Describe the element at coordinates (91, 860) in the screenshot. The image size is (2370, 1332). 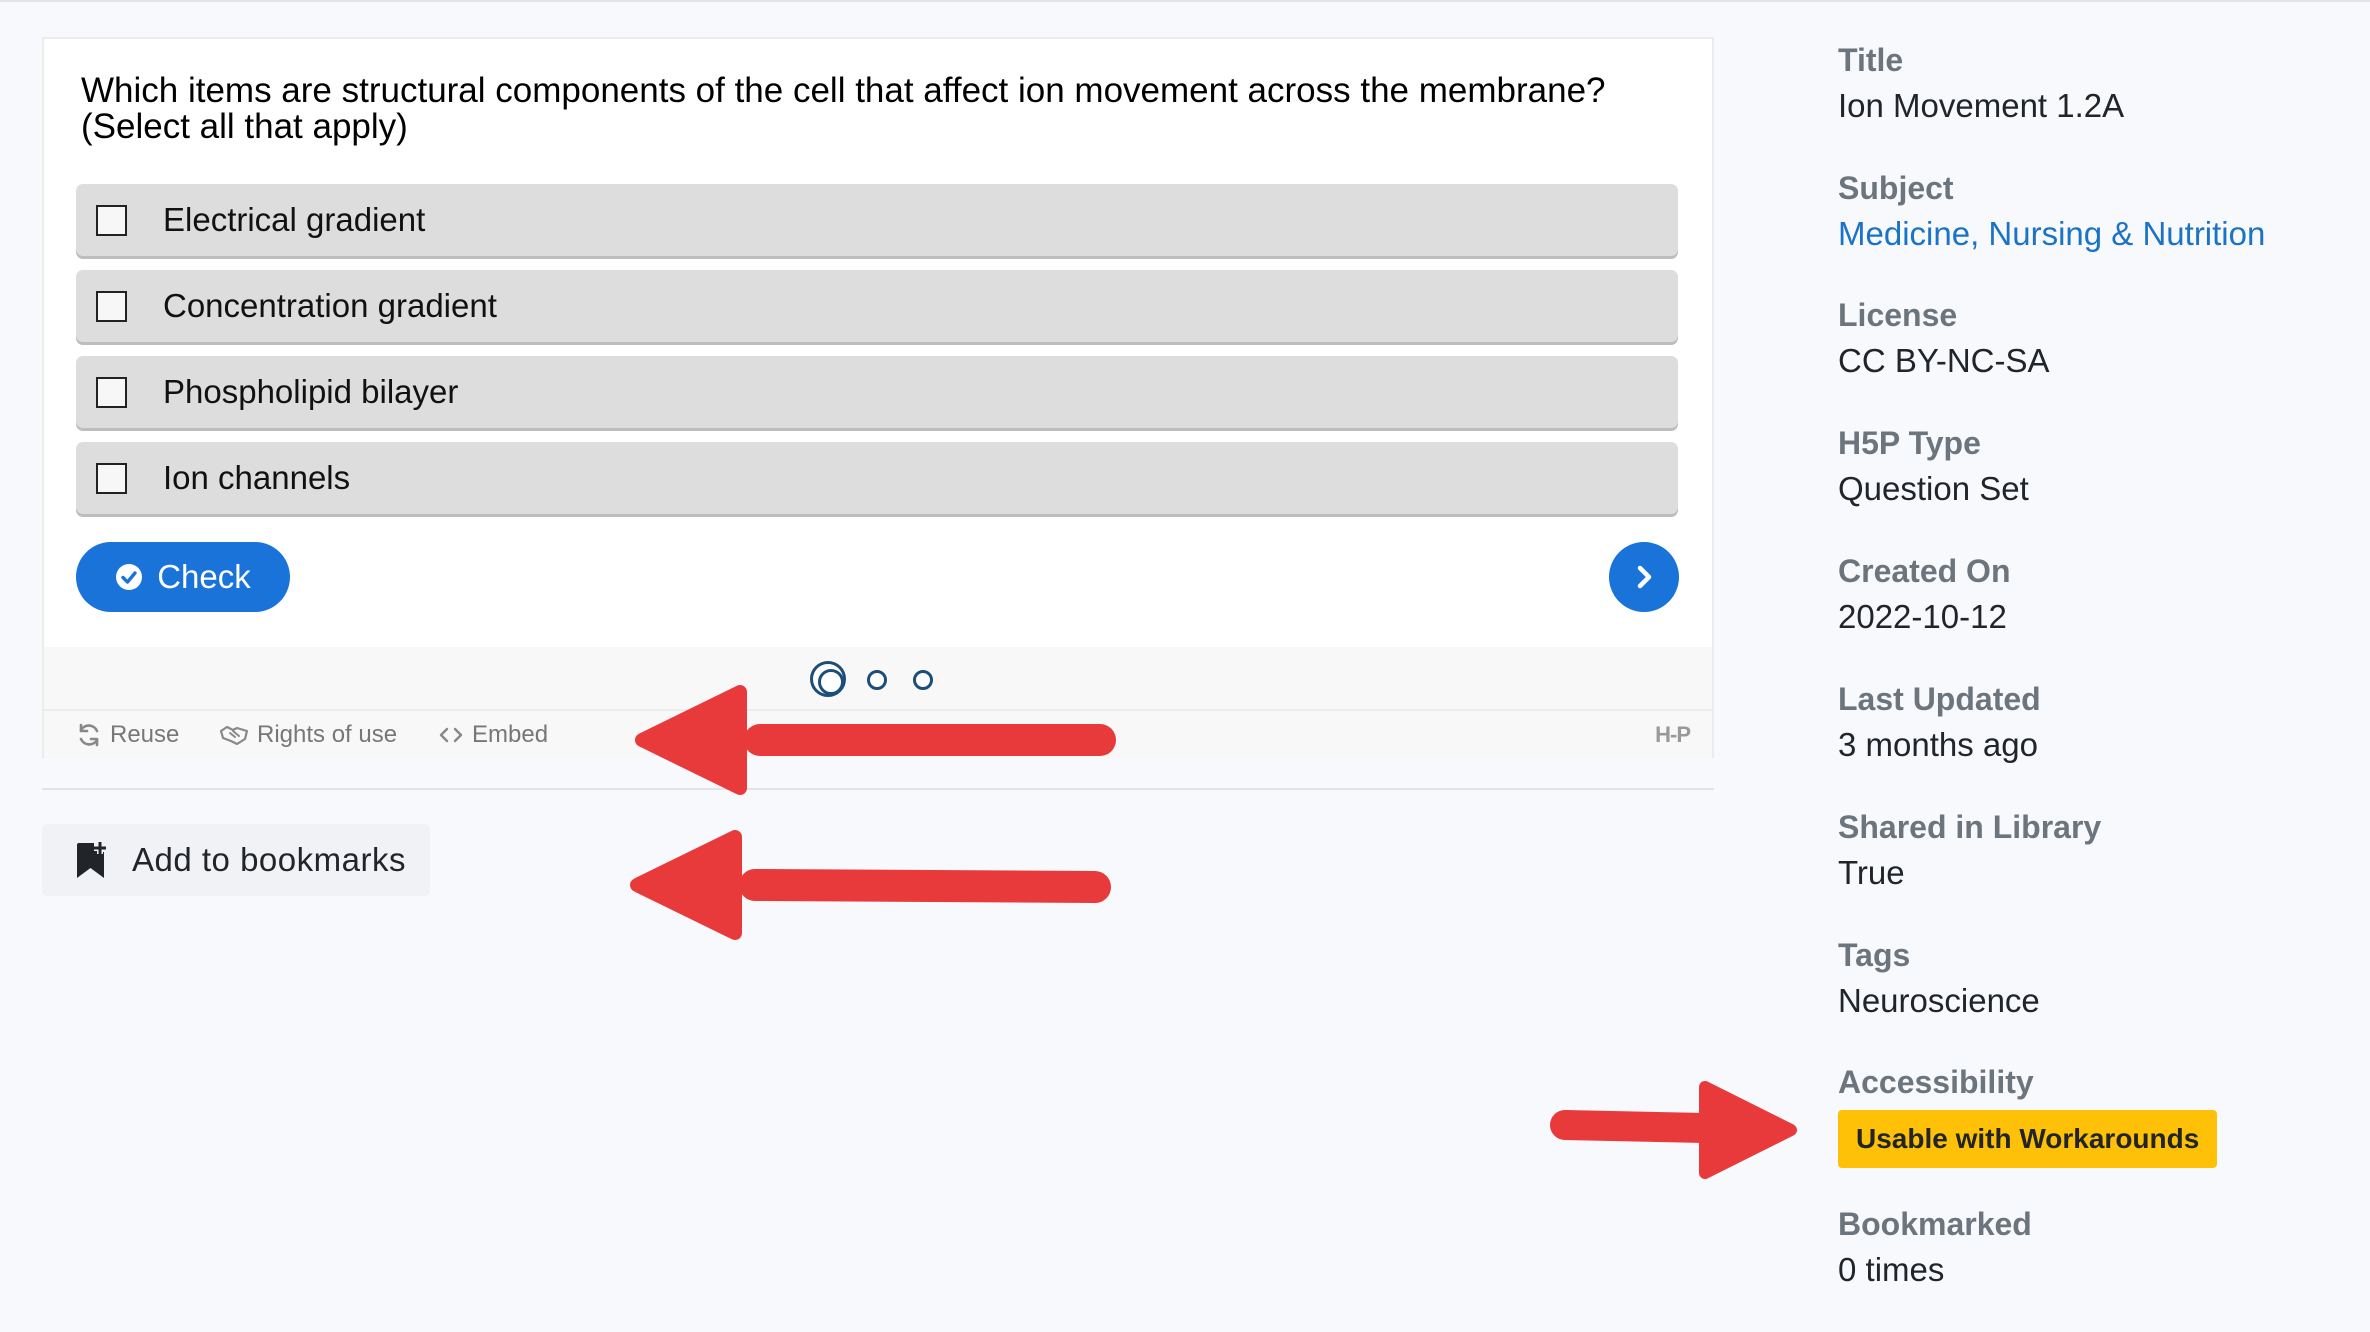
I see `bookmark-plus-icon` at that location.